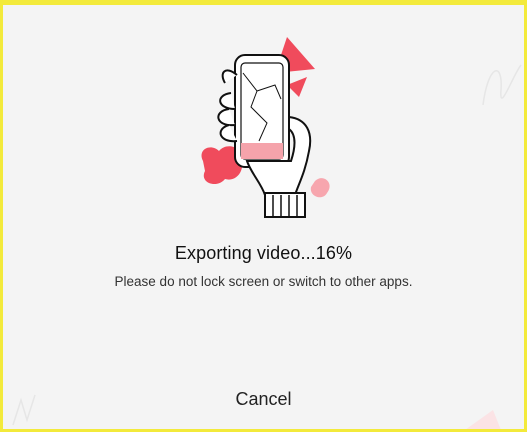 Image resolution: width=527 pixels, height=432 pixels. What do you see at coordinates (502, 85) in the screenshot?
I see `background-doodle-icon` at bounding box center [502, 85].